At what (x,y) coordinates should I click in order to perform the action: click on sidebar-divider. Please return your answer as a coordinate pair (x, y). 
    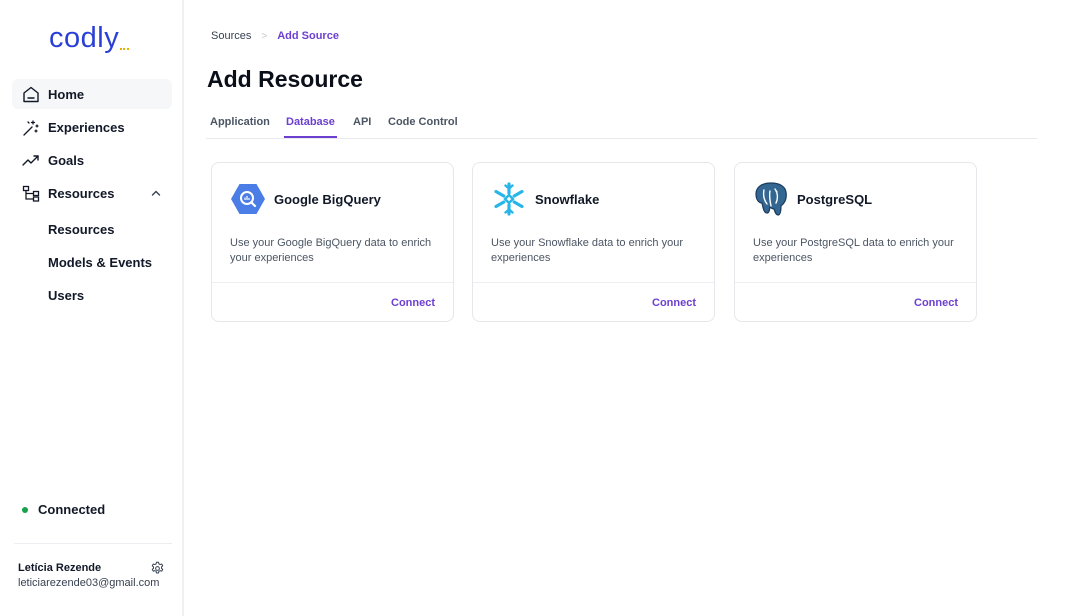
    Looking at the image, I should click on (93, 543).